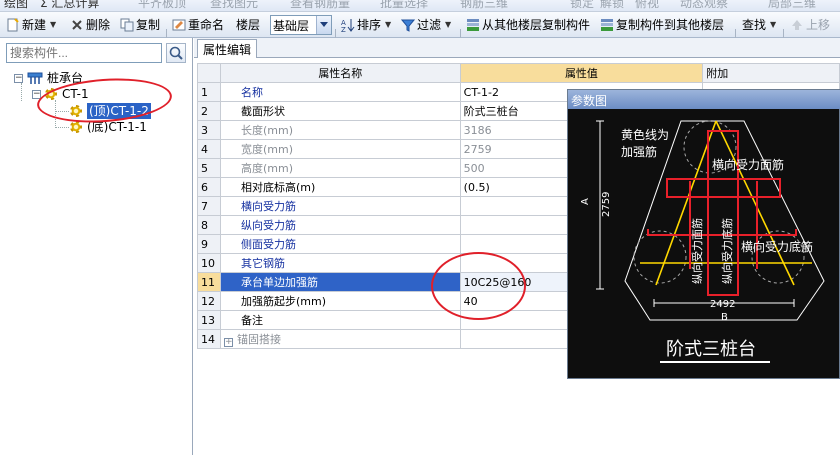  What do you see at coordinates (127, 25) in the screenshot?
I see `copy-icon` at bounding box center [127, 25].